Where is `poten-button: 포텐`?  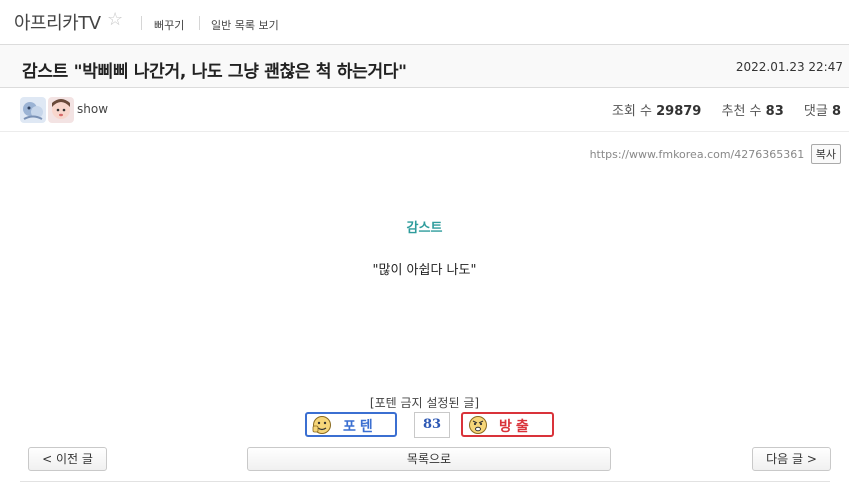 poten-button: 포텐 is located at coordinates (351, 424).